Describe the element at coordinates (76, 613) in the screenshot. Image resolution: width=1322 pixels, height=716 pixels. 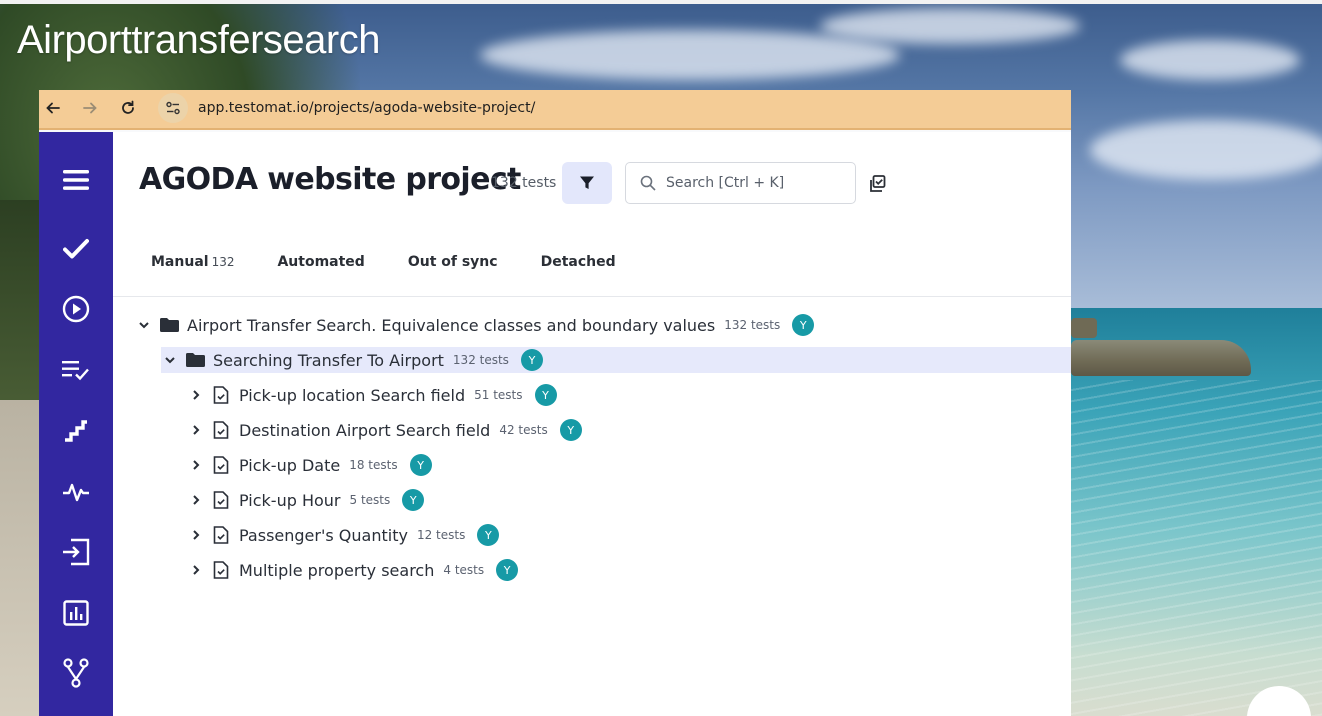
I see `analytics-icon` at that location.